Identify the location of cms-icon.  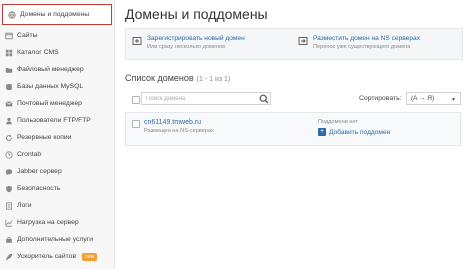
(8, 52).